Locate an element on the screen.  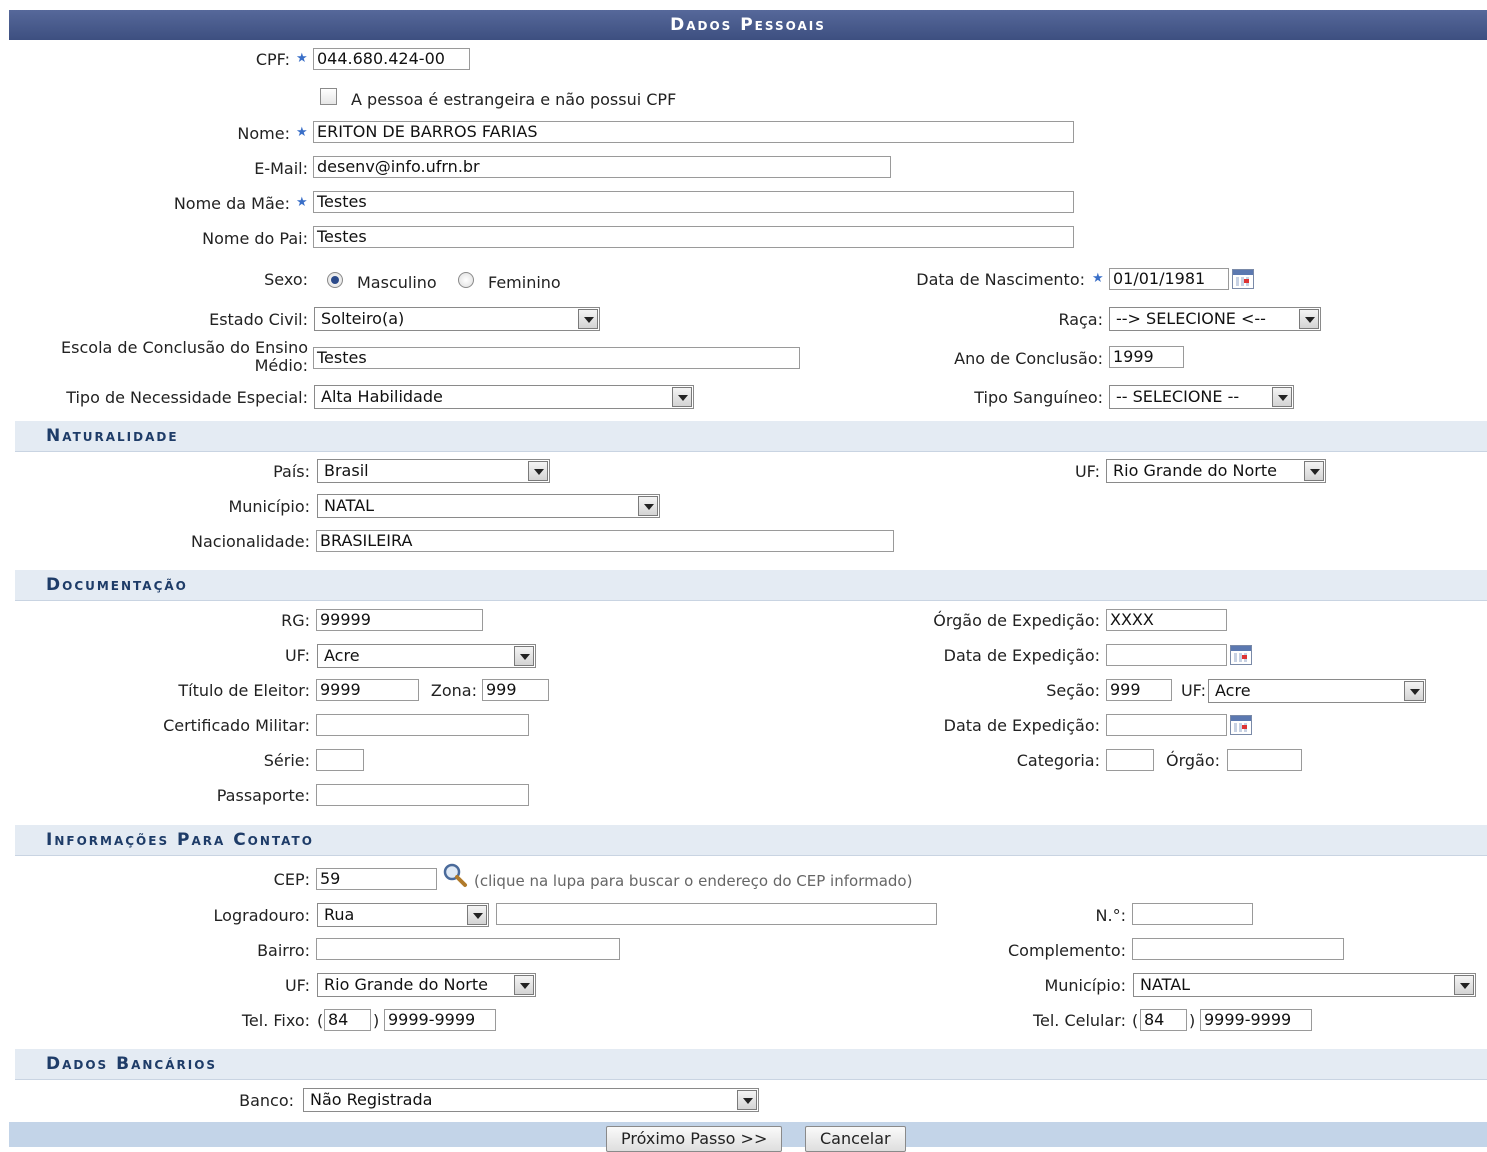
militar-data-expedicao-label: Data de Expedição: is located at coordinates (1021, 725).